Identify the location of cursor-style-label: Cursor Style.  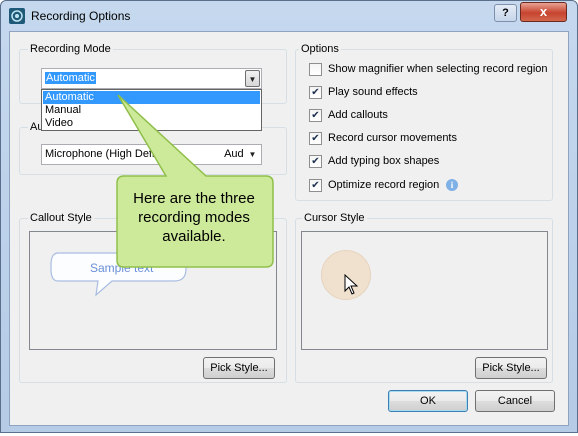
(334, 218).